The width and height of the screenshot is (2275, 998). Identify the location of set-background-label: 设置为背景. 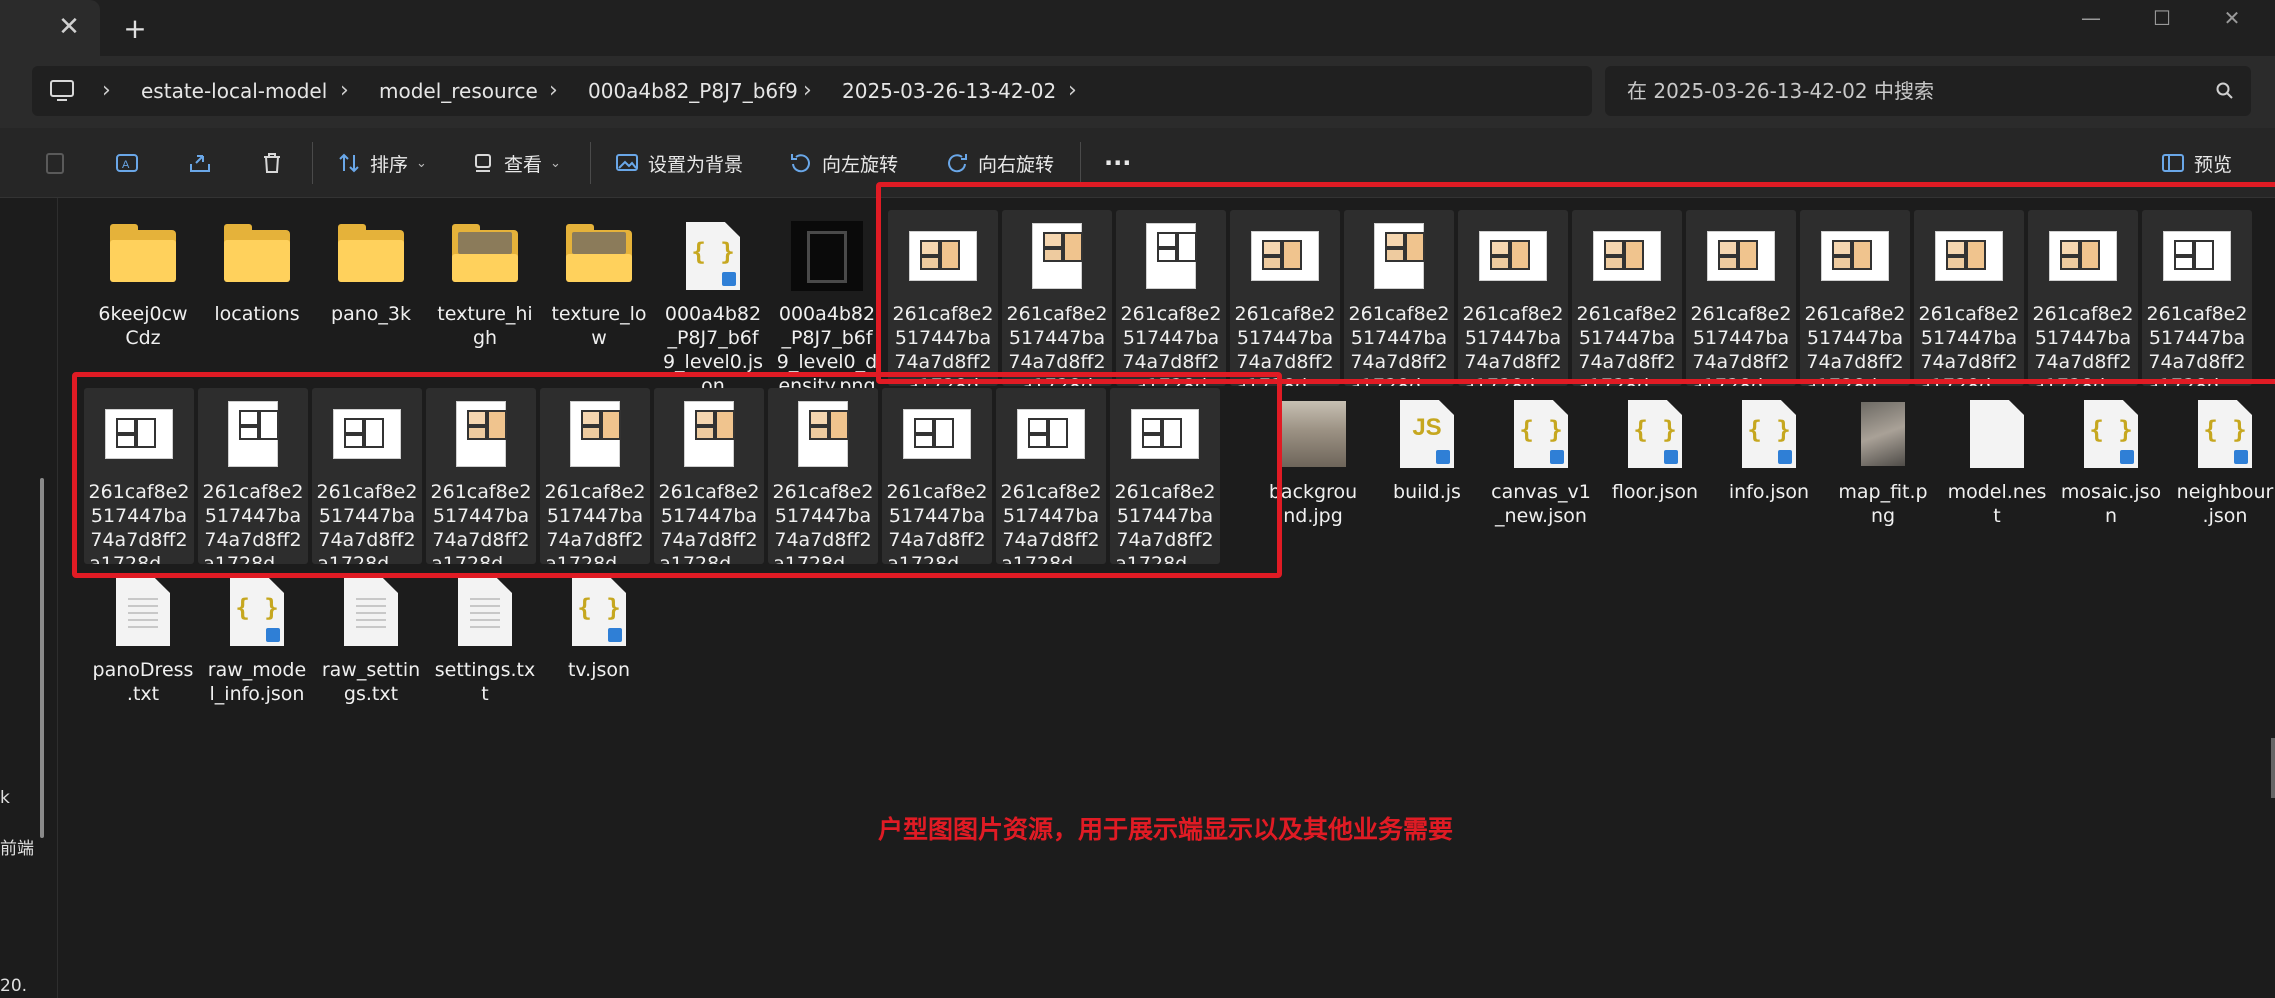
(696, 164).